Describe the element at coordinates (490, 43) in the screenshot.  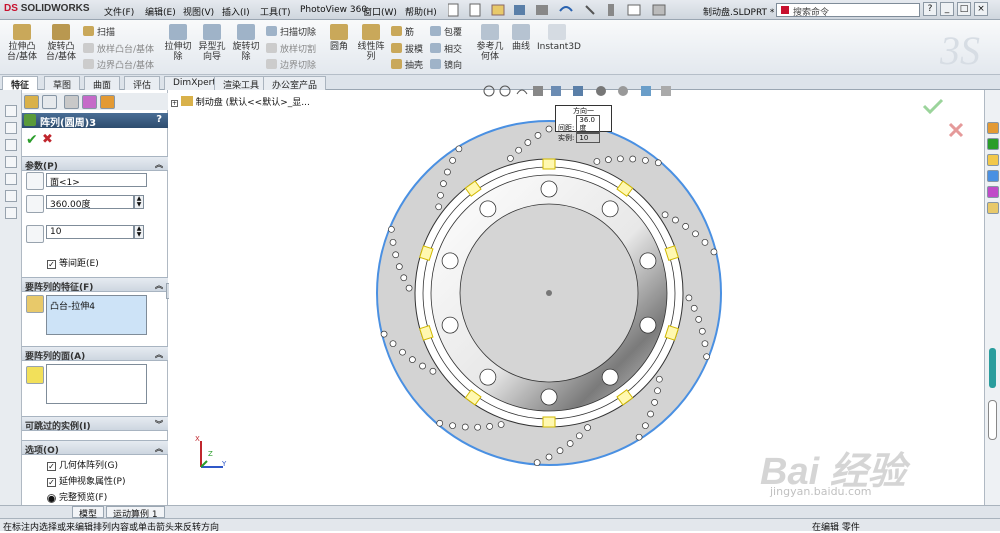
I see `reference-geometry-button: 参考几何体` at that location.